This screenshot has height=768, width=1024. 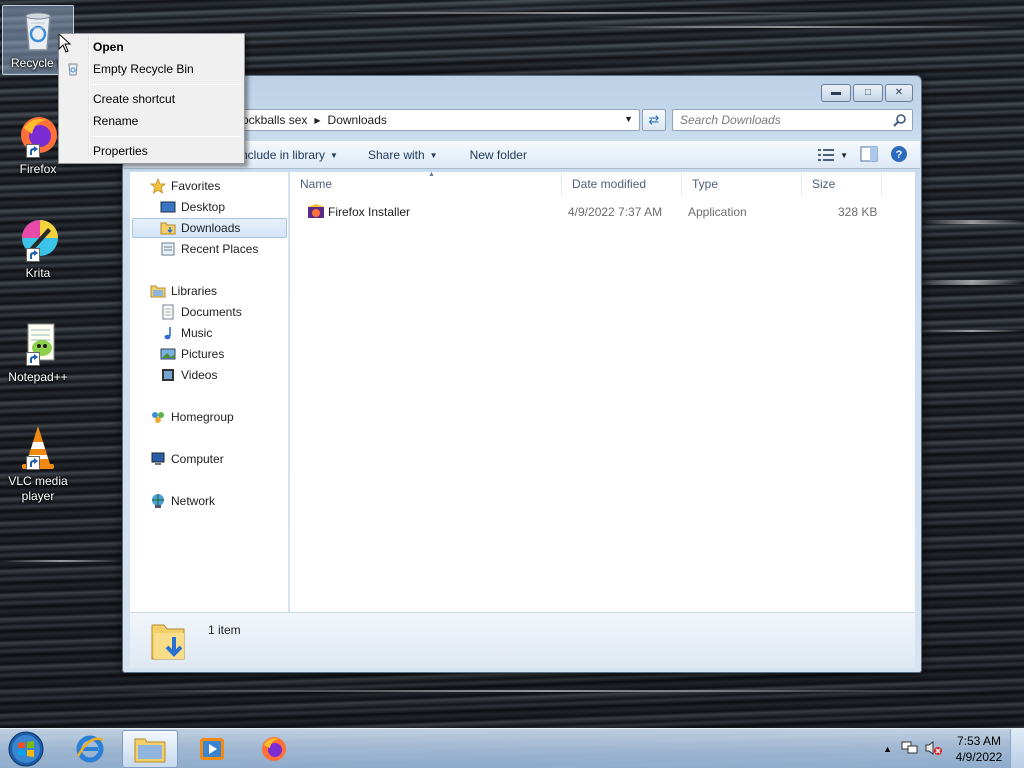 I want to click on taskbar-internet-explorer, so click(x=90, y=749).